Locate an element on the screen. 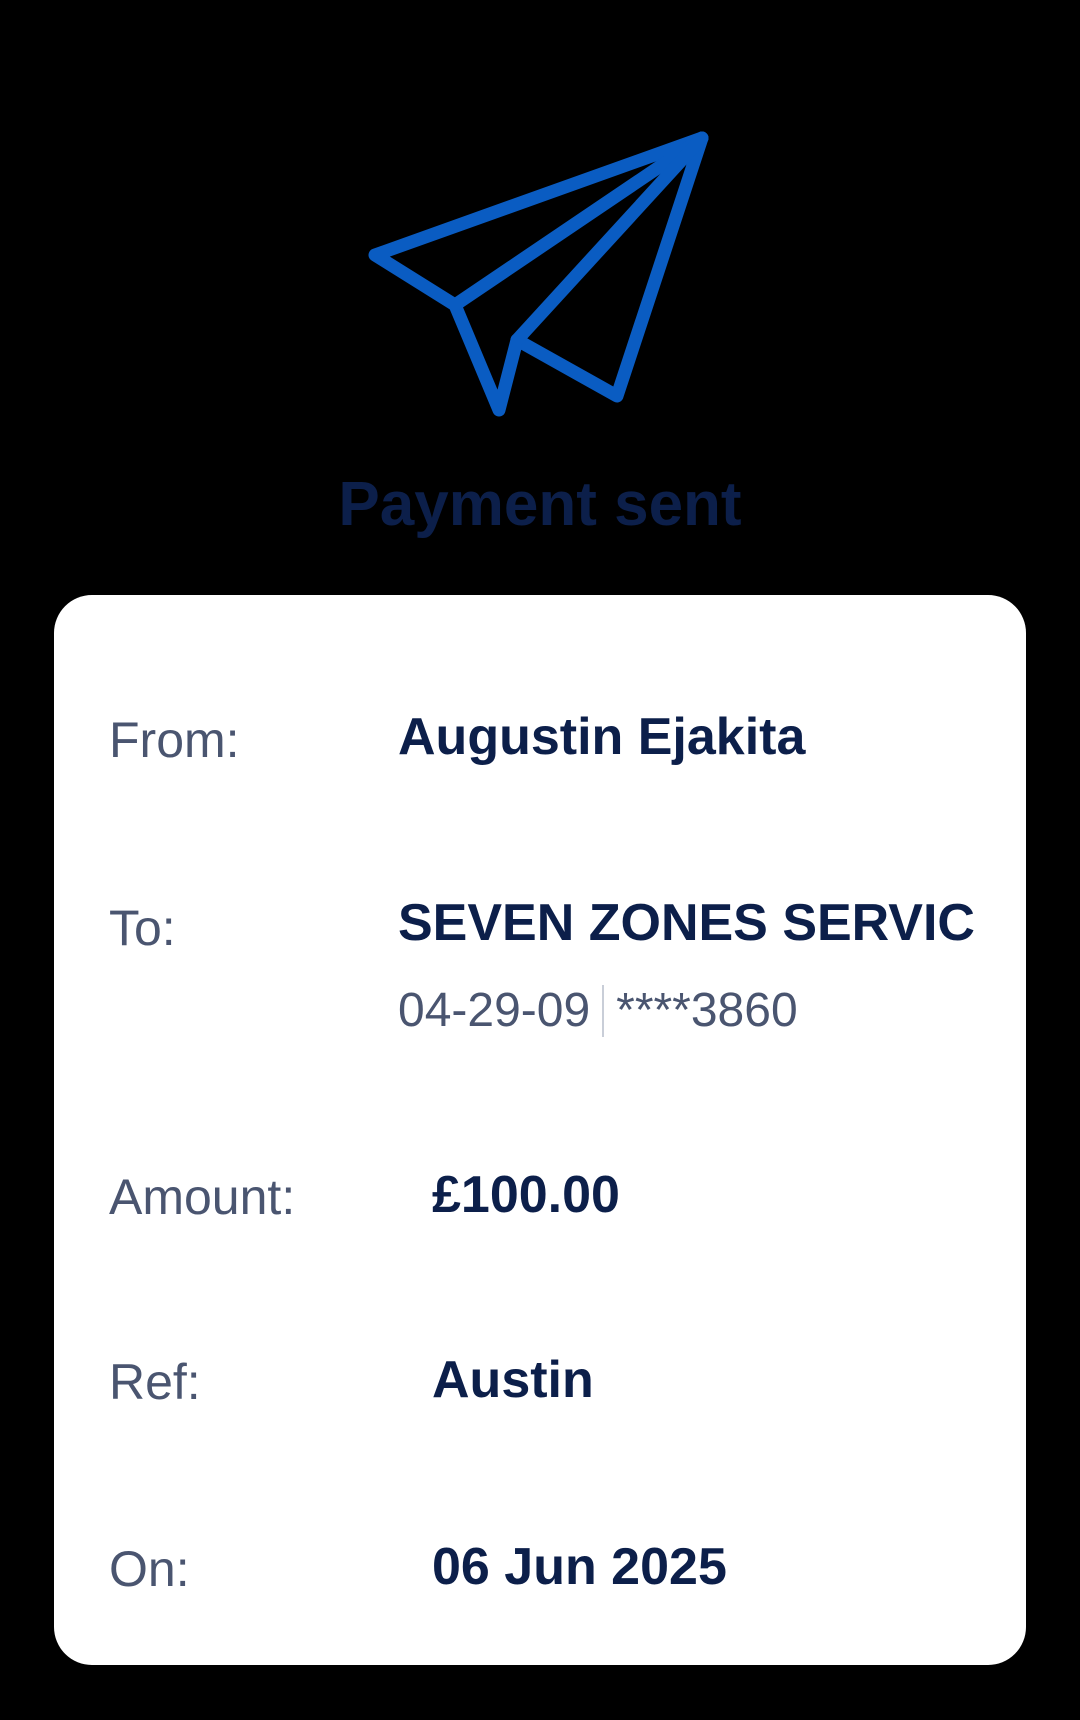  amount-label: Amount: is located at coordinates (202, 1197).